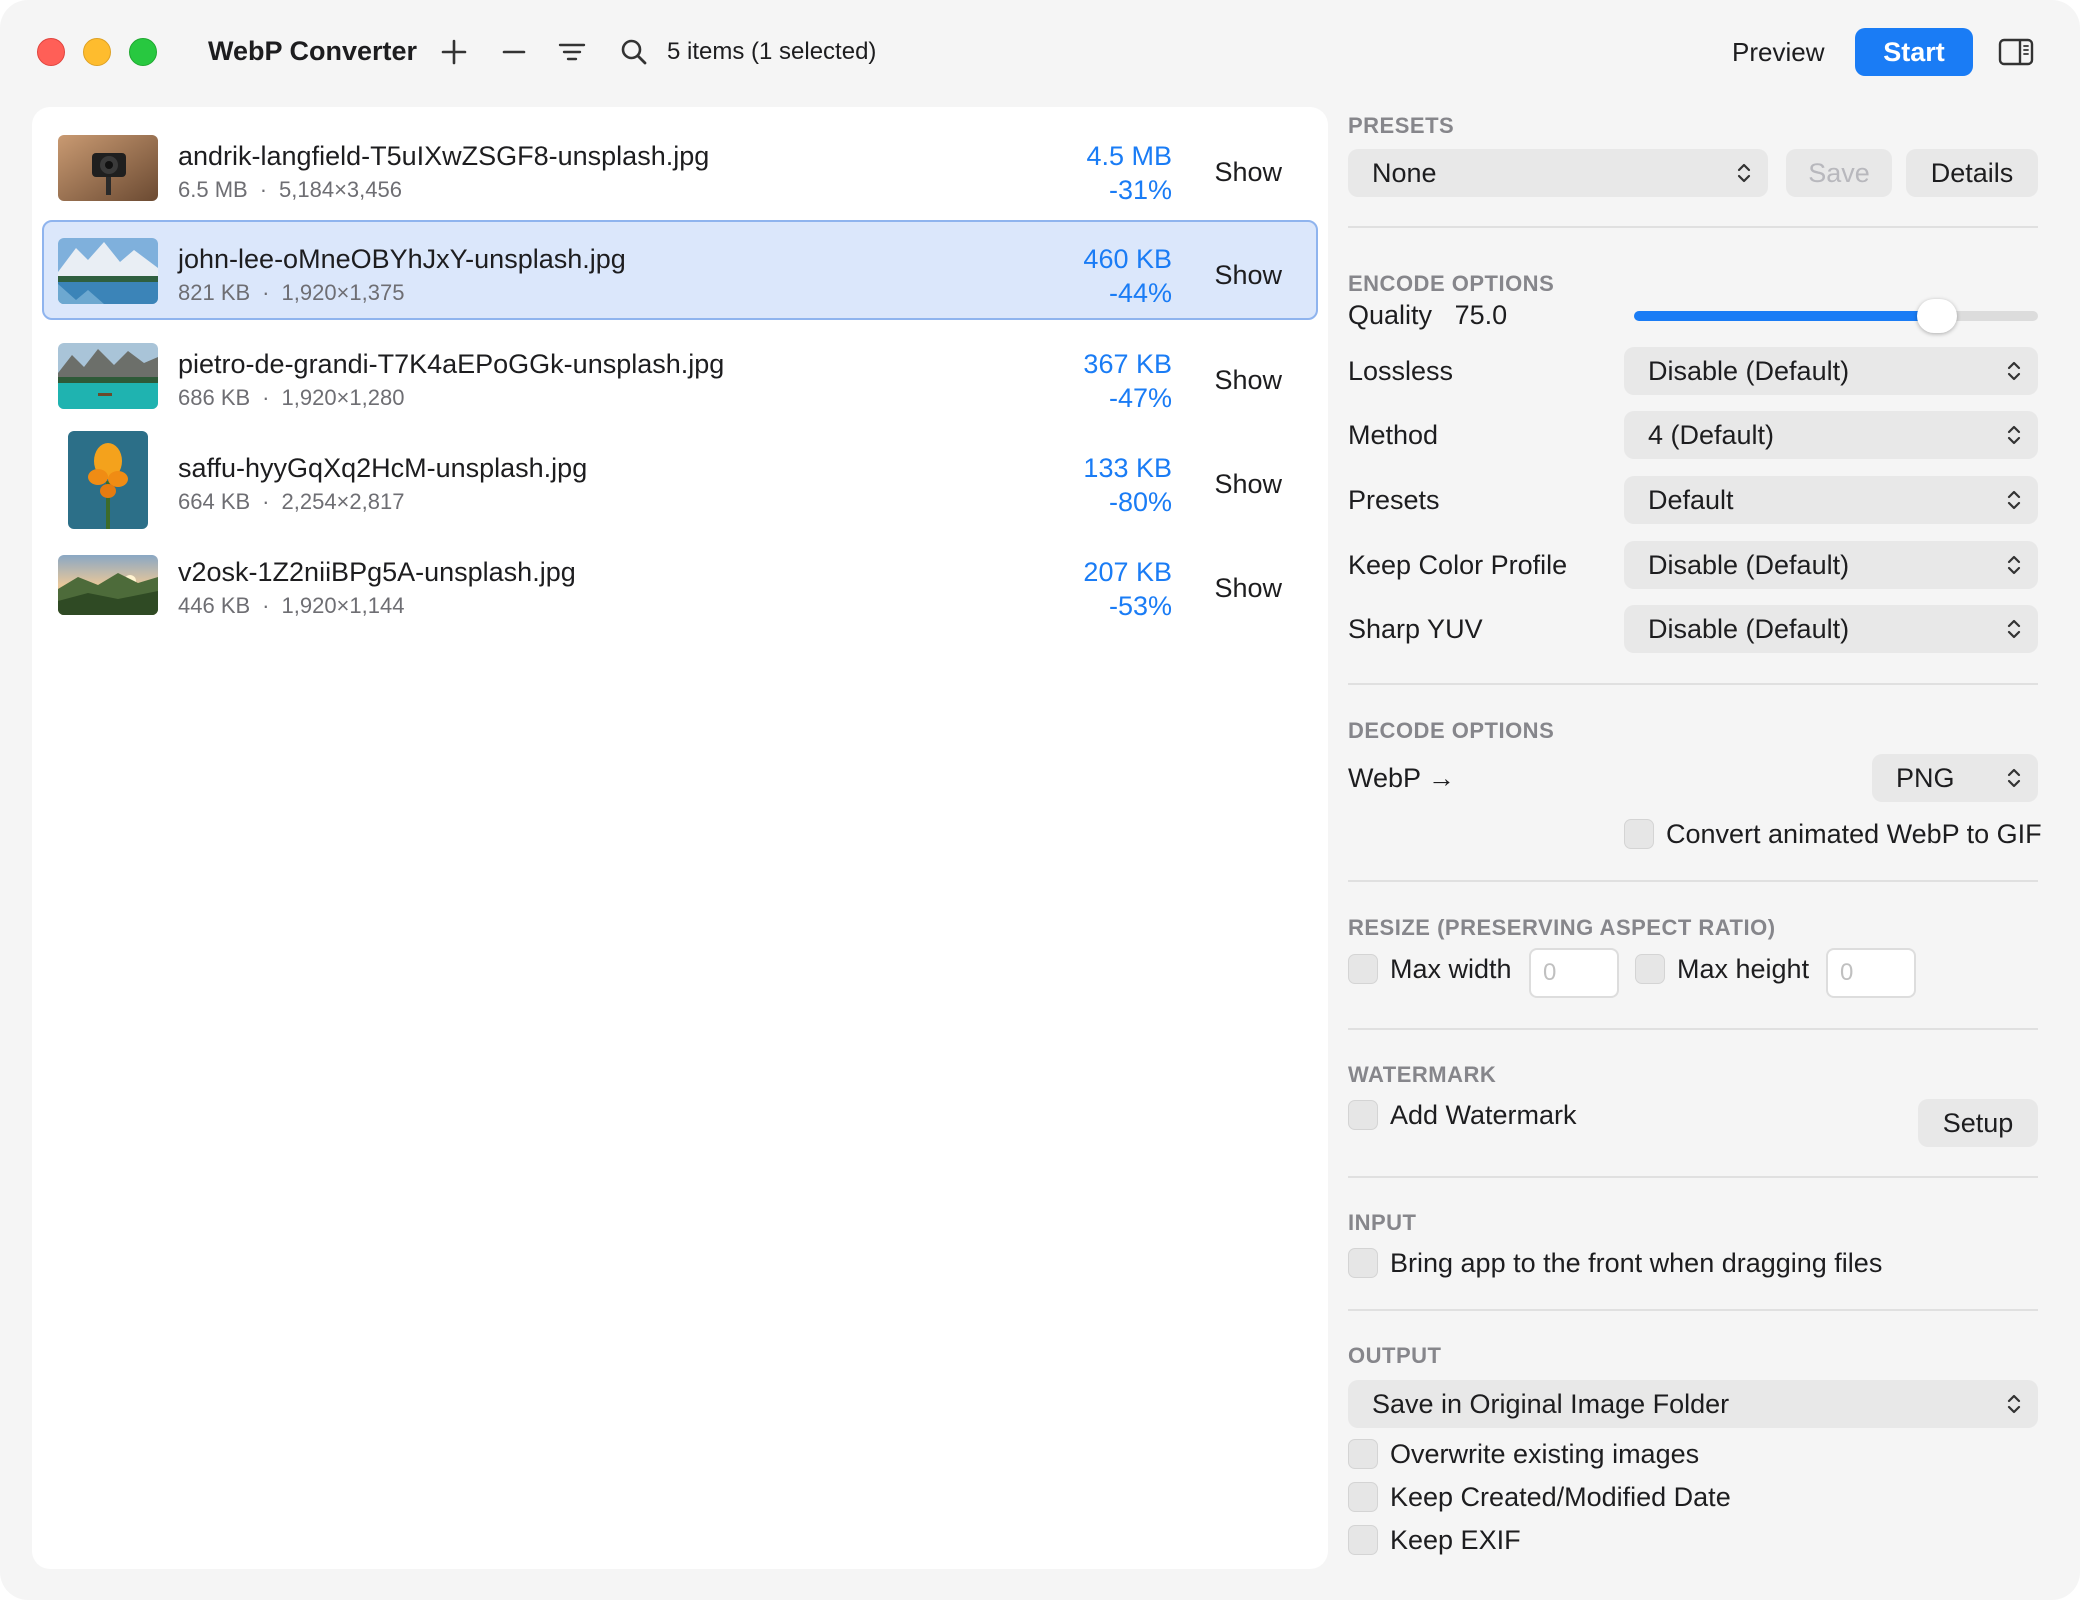 The image size is (2080, 1600). Describe the element at coordinates (1401, 125) in the screenshot. I see `presets-heading: PRESETS` at that location.